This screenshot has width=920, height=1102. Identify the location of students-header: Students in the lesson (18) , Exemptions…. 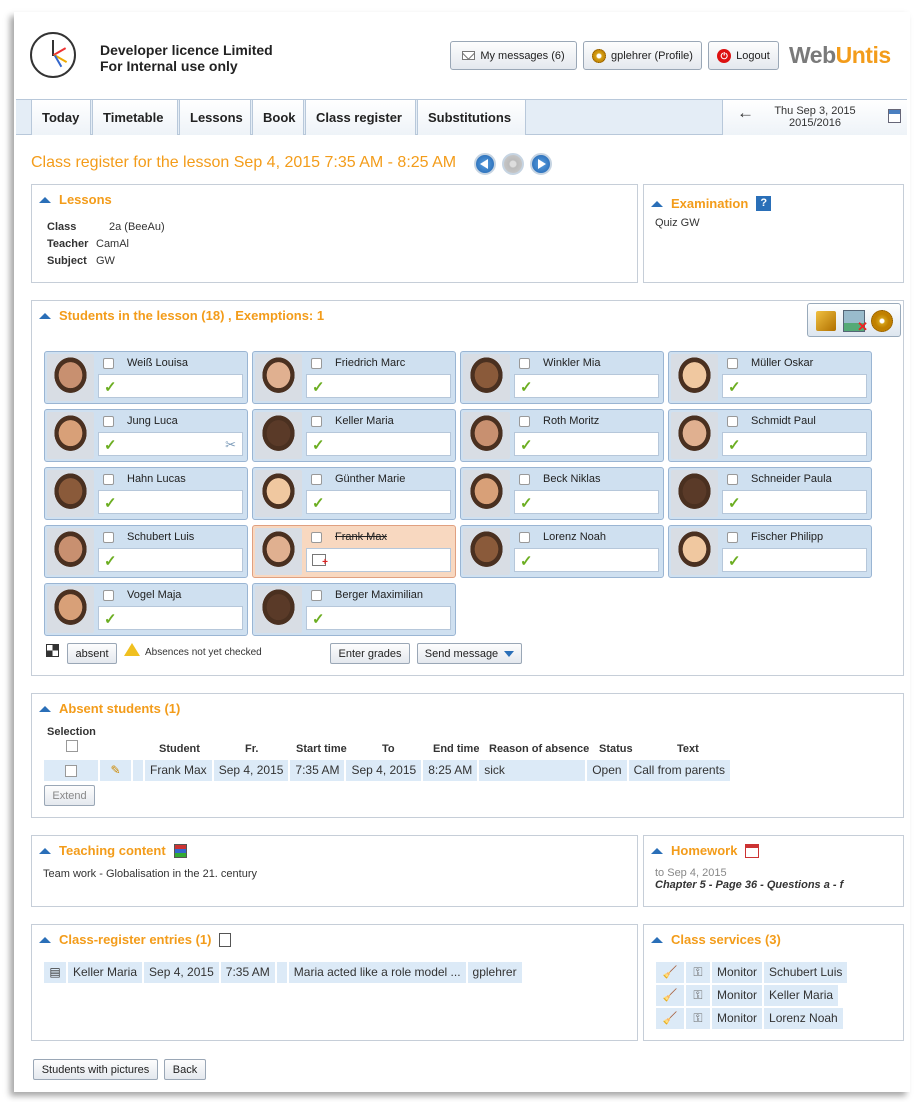
(181, 315).